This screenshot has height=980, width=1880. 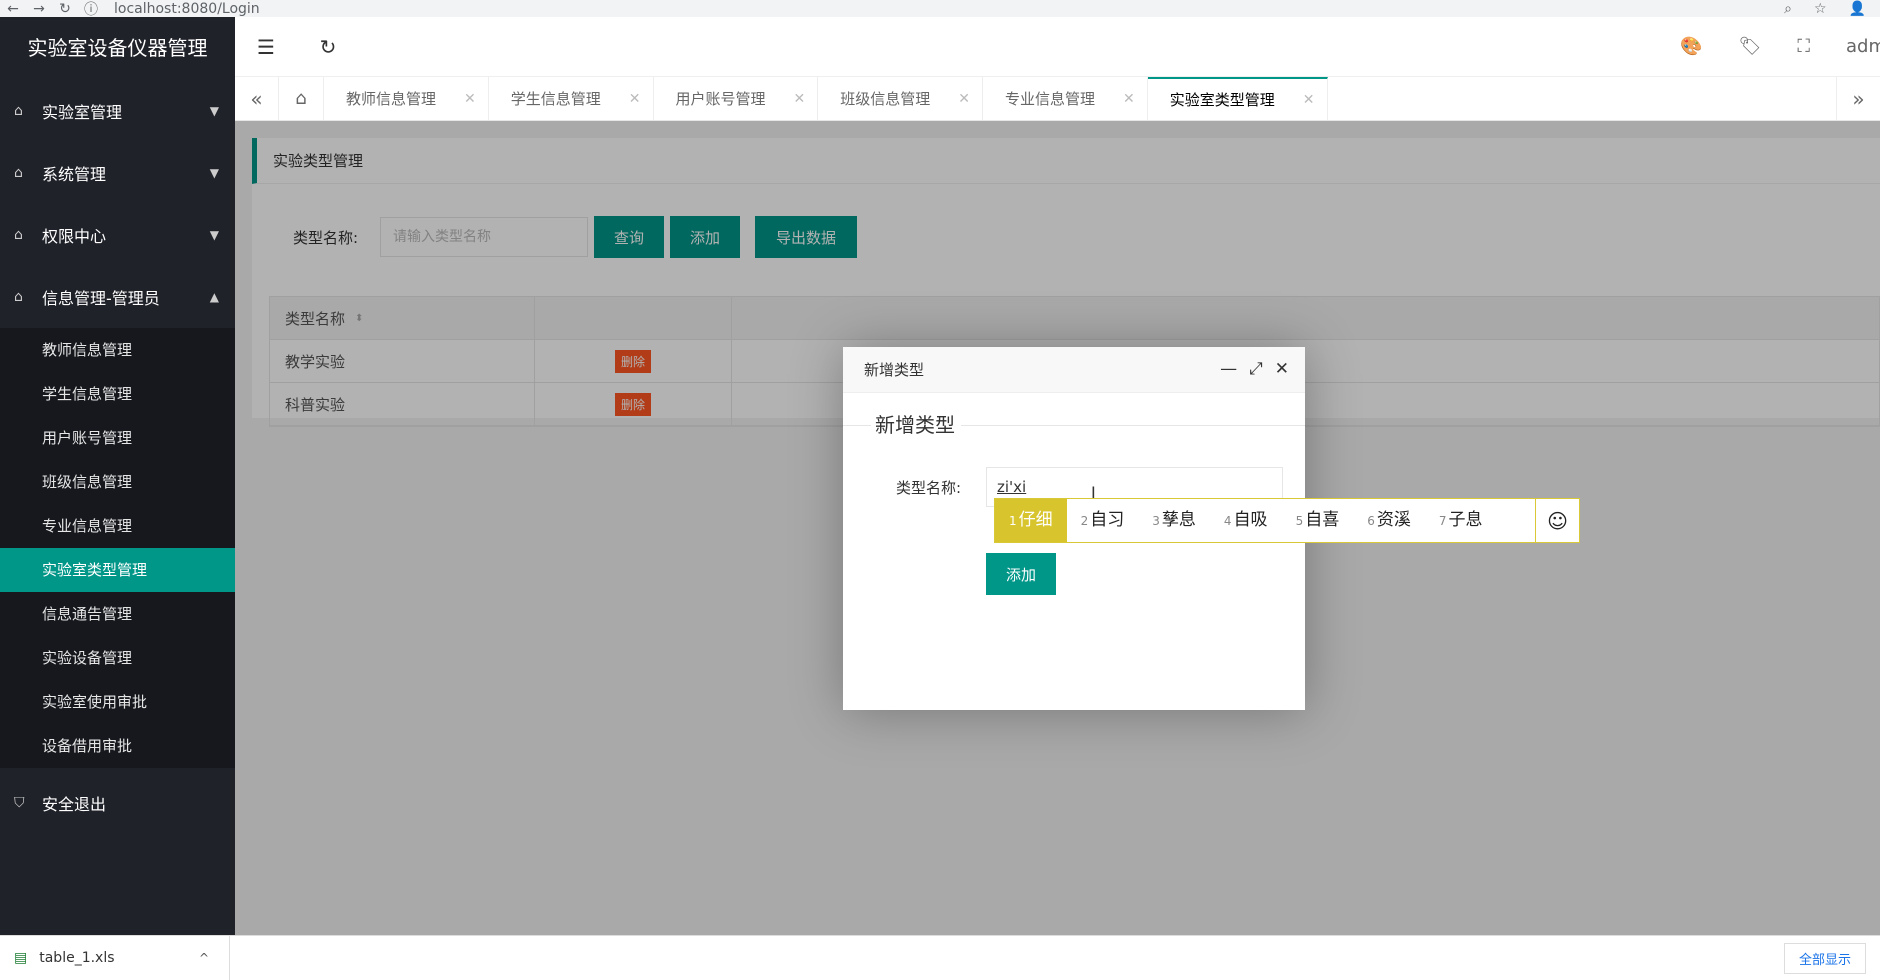 I want to click on fieldset-legend: 新增类型, so click(x=1074, y=424).